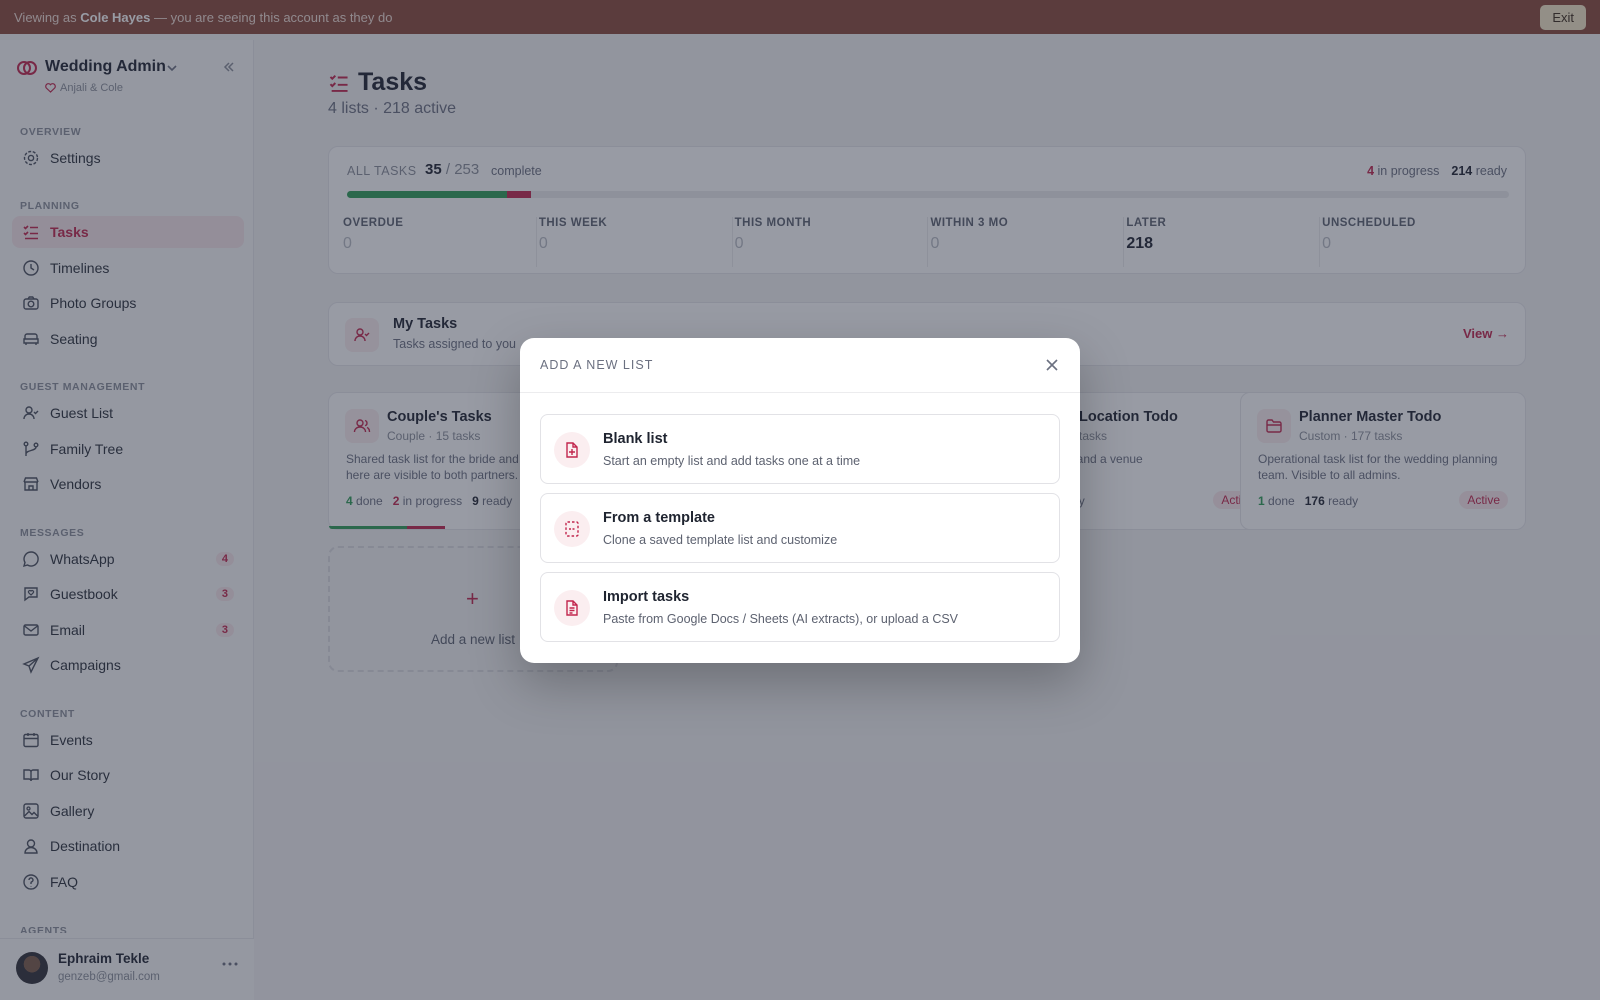  What do you see at coordinates (572, 450) in the screenshot?
I see `file-plus-icon` at bounding box center [572, 450].